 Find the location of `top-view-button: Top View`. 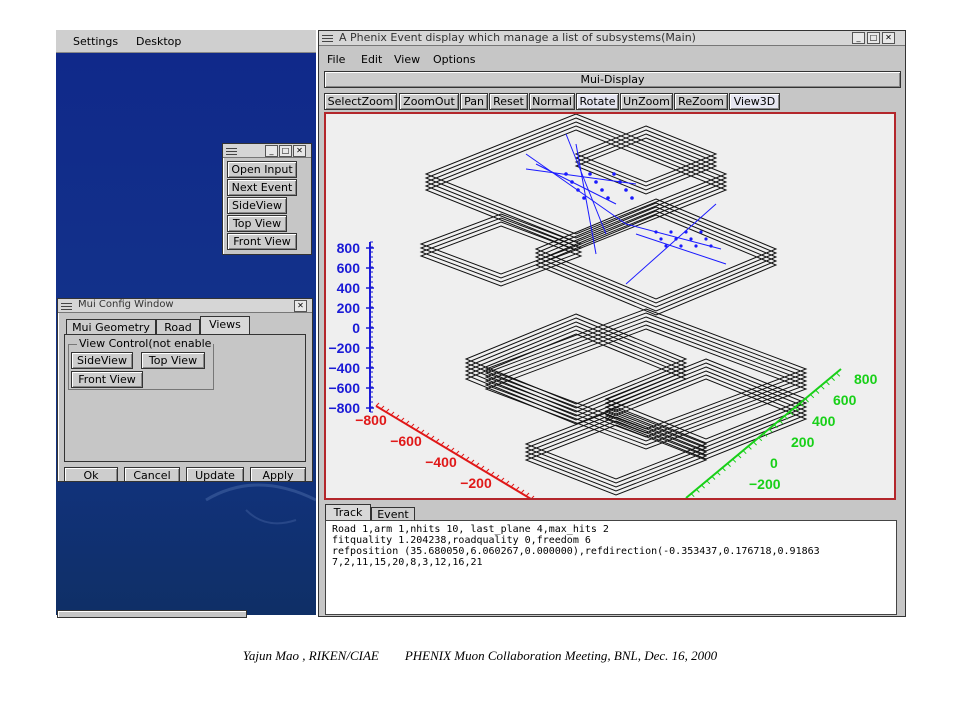

top-view-button: Top View is located at coordinates (257, 223).